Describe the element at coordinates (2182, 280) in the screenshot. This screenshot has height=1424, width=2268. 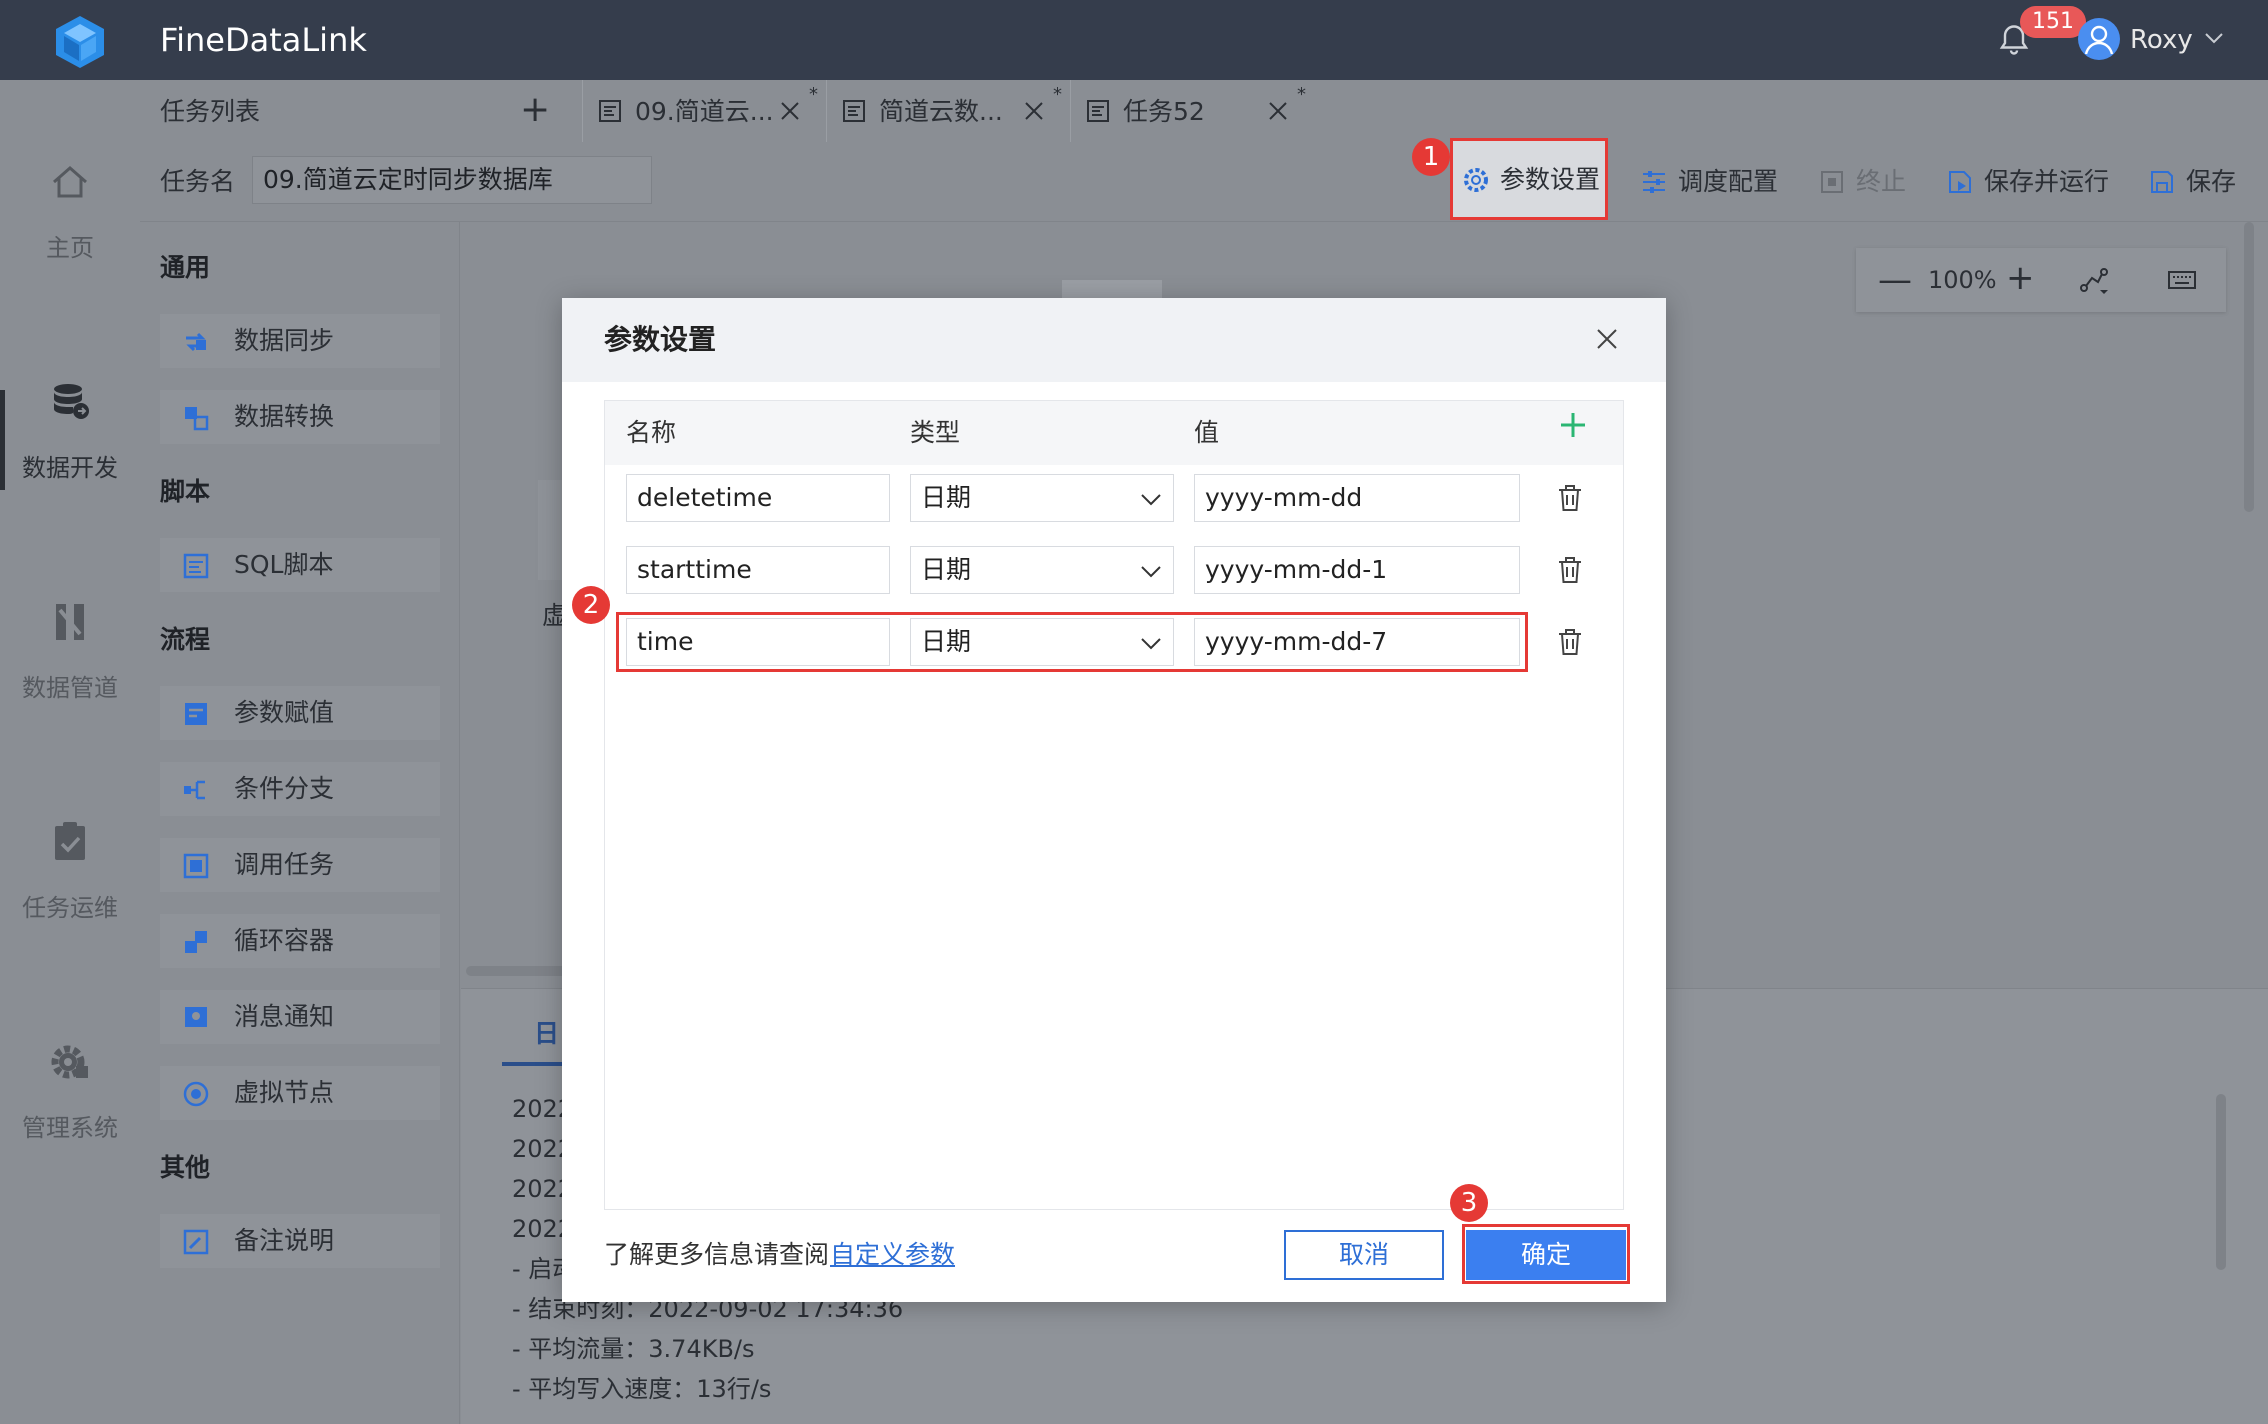
I see `keyboard-icon` at that location.